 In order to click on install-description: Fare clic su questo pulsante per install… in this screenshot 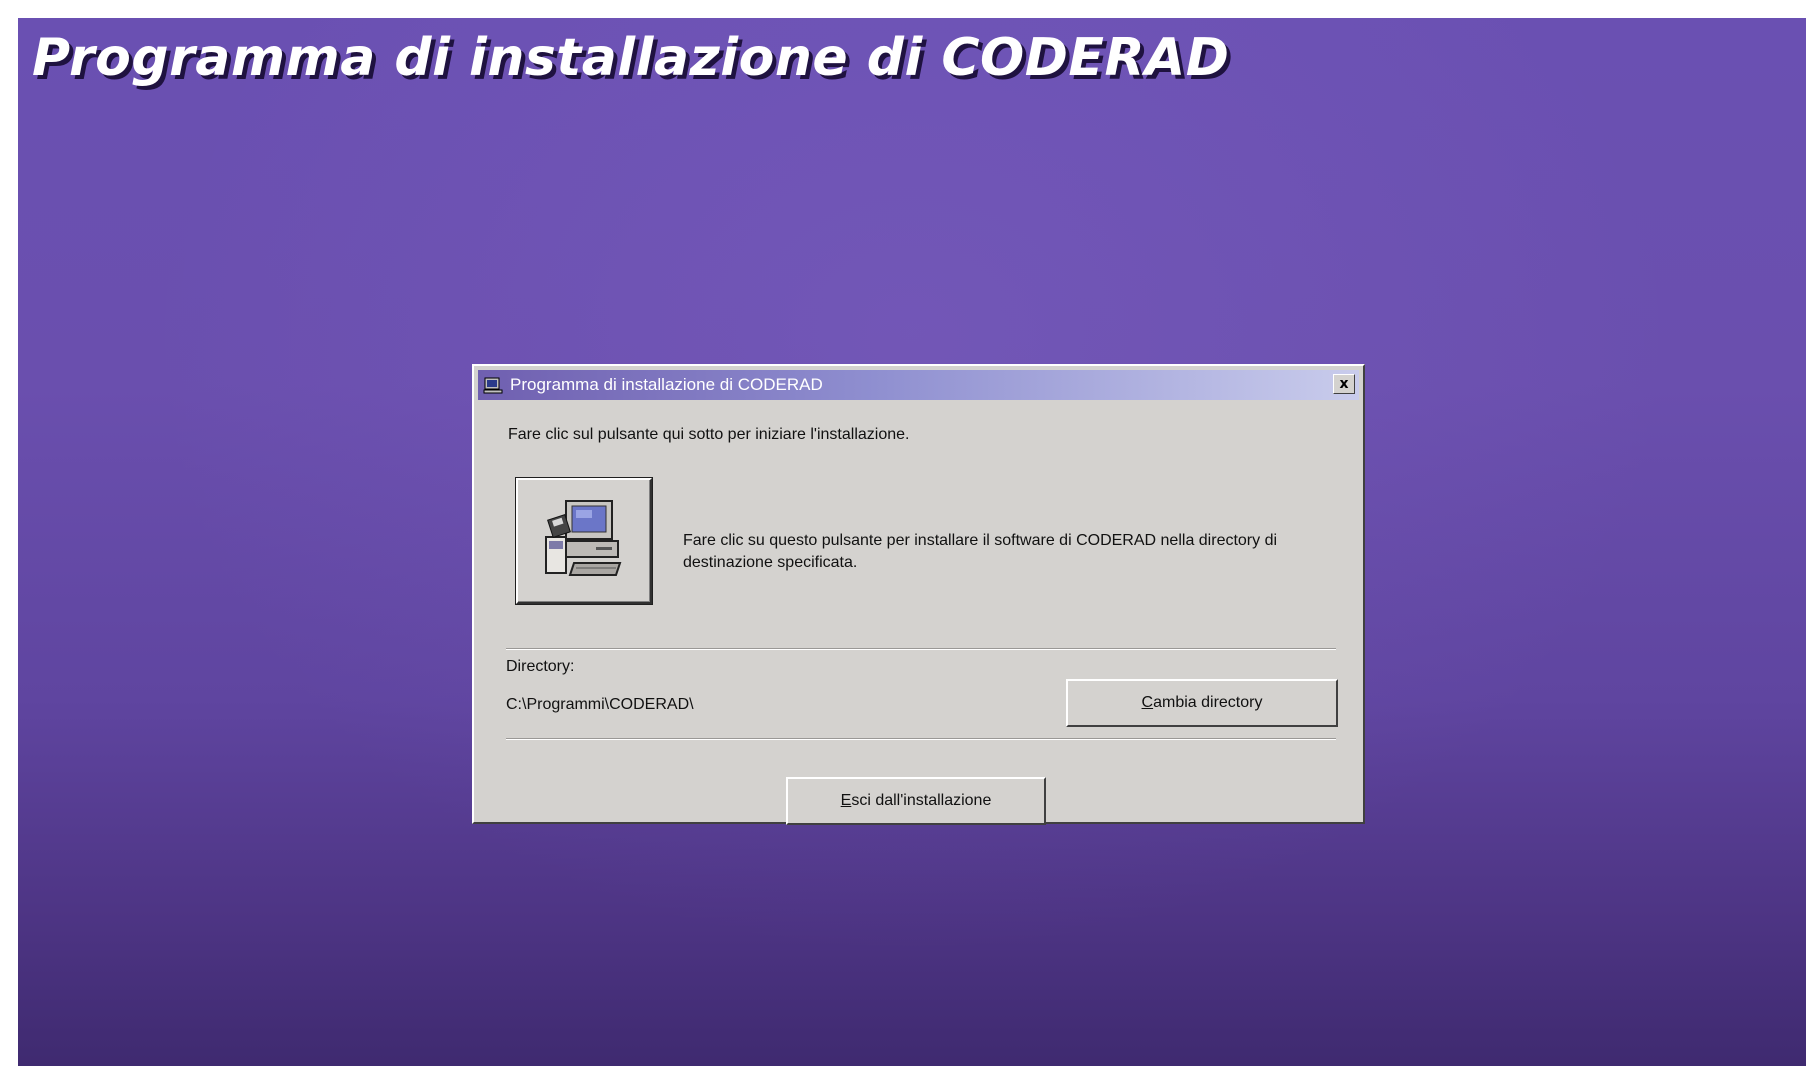, I will do `click(980, 551)`.